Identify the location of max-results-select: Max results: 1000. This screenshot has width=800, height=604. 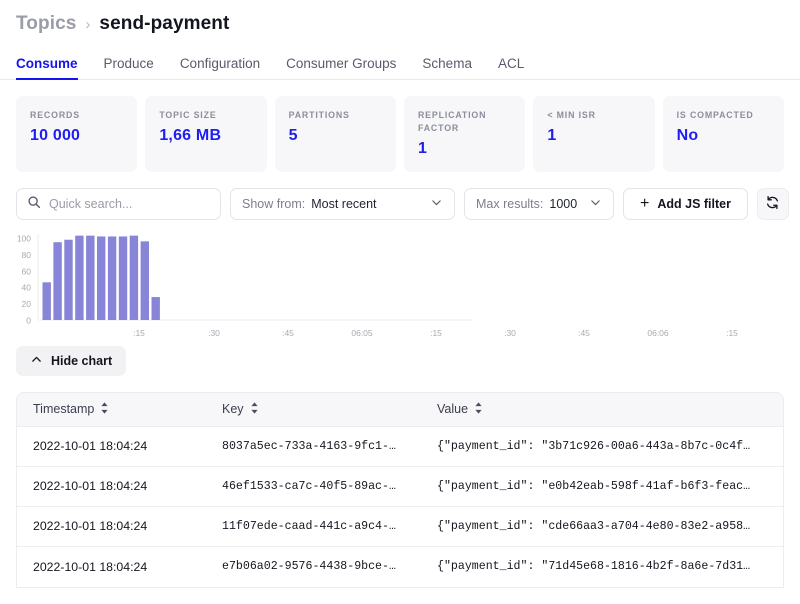
(539, 203).